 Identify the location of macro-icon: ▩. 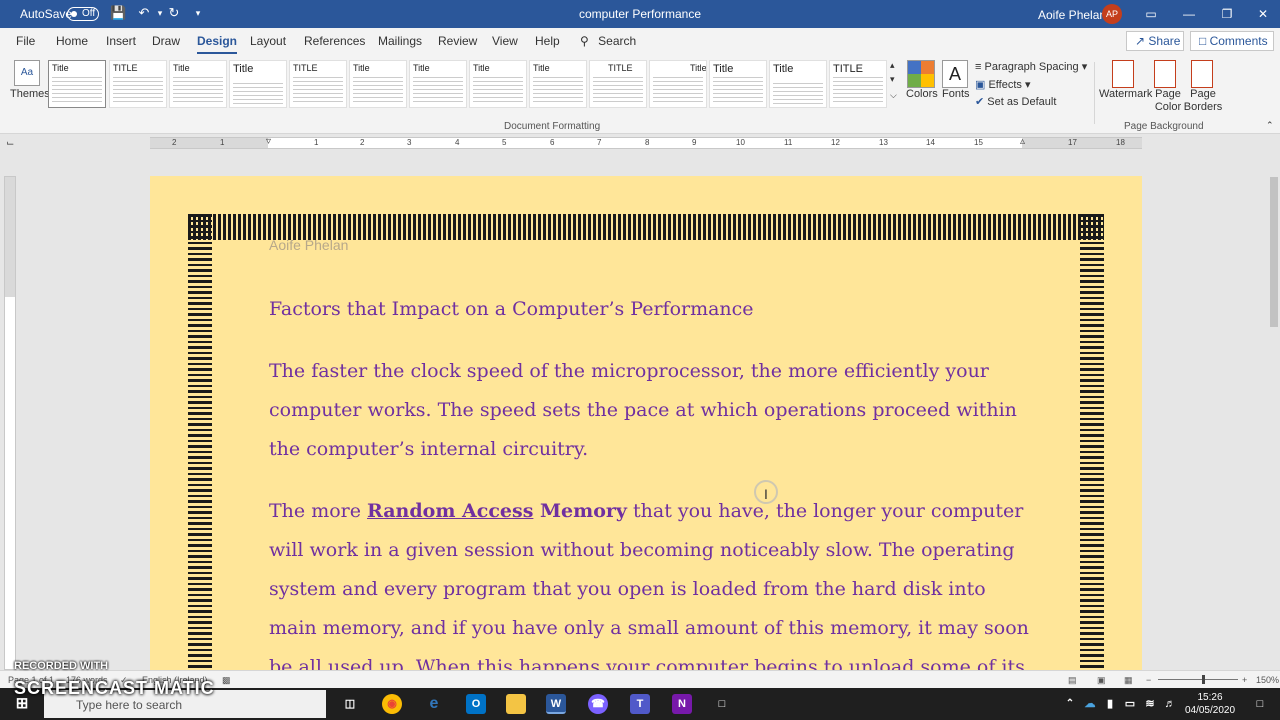
(226, 680).